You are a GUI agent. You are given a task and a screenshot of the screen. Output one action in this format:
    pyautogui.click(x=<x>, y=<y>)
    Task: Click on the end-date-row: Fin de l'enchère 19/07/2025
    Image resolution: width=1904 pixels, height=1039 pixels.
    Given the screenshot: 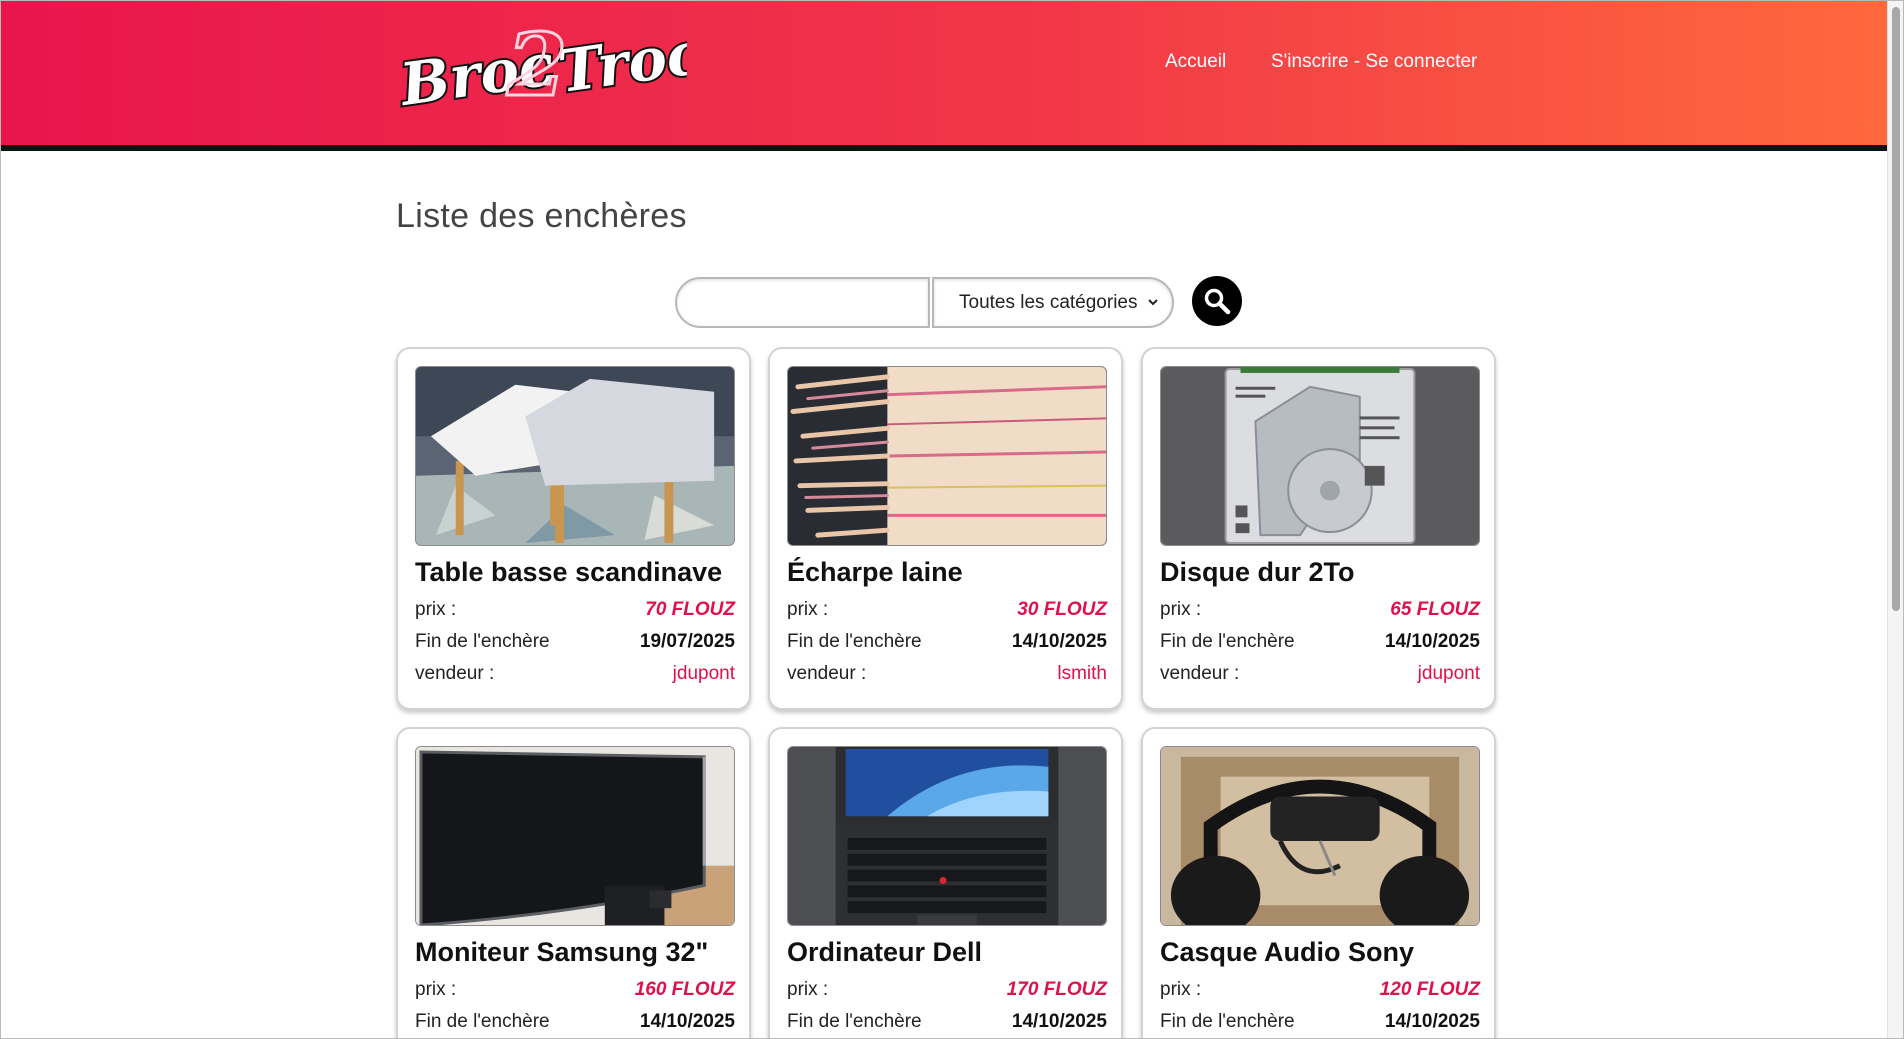 What is the action you would take?
    pyautogui.click(x=575, y=644)
    